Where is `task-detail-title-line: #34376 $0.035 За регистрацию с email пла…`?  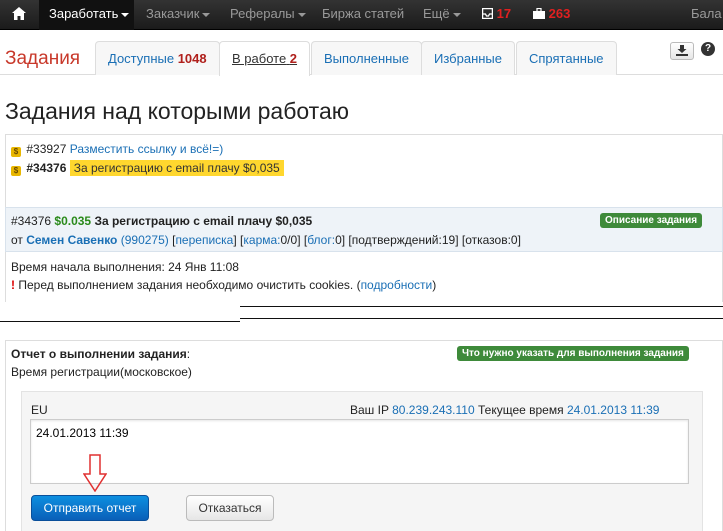 task-detail-title-line: #34376 $0.035 За регистрацию с email пла… is located at coordinates (161, 221).